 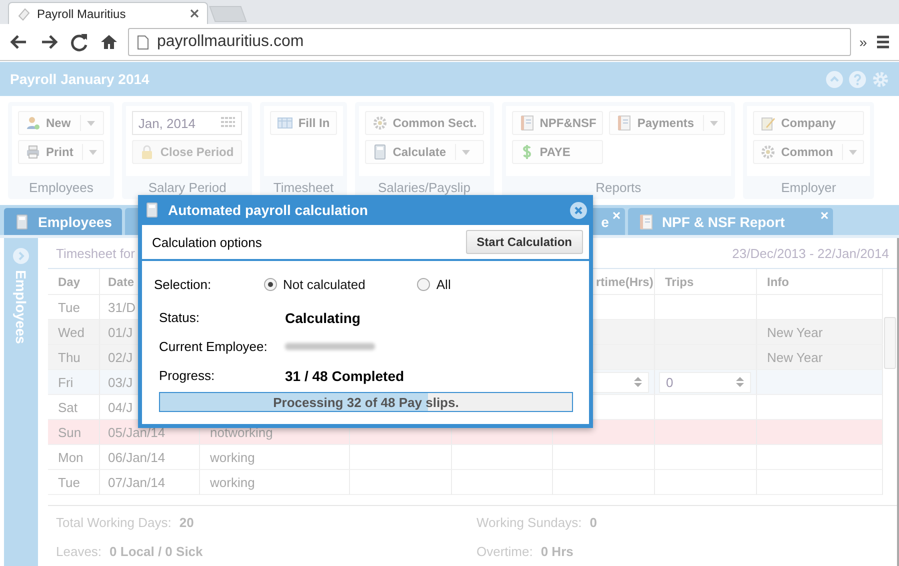 What do you see at coordinates (366, 402) in the screenshot?
I see `progress-text: Processing 32 of 48 Pay slips.` at bounding box center [366, 402].